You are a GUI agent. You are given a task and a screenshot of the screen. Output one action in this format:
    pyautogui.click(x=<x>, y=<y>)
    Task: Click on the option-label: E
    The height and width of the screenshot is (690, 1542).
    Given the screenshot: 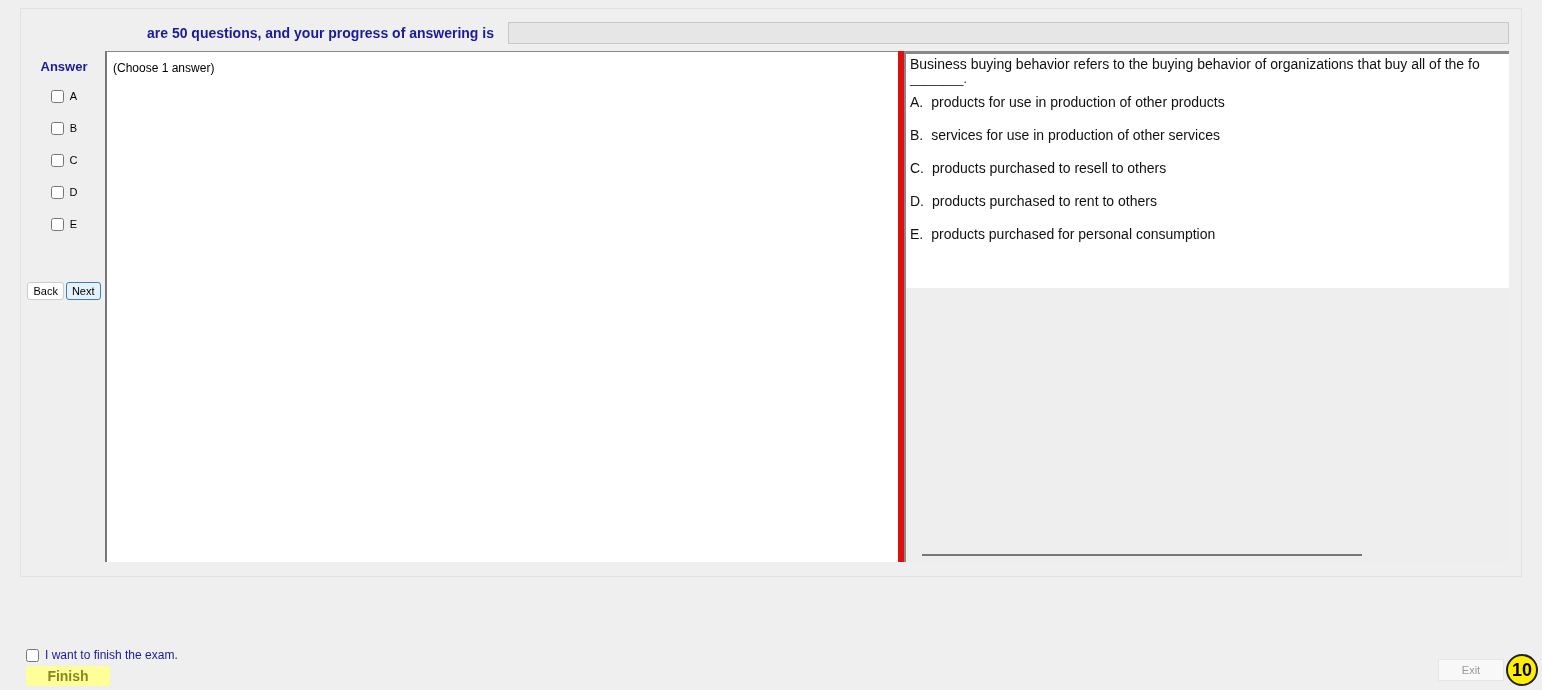 What is the action you would take?
    pyautogui.click(x=73, y=224)
    